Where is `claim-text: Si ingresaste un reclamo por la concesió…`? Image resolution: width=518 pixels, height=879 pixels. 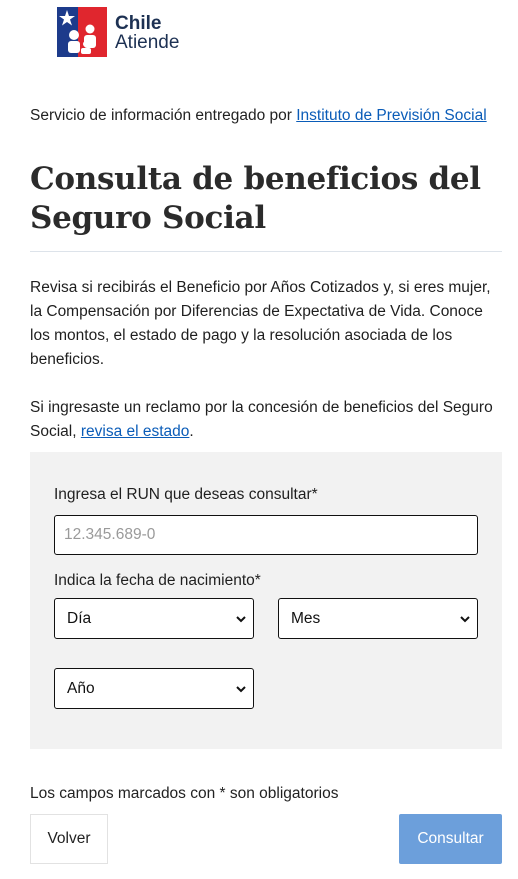 claim-text: Si ingresaste un reclamo por la concesió… is located at coordinates (265, 420).